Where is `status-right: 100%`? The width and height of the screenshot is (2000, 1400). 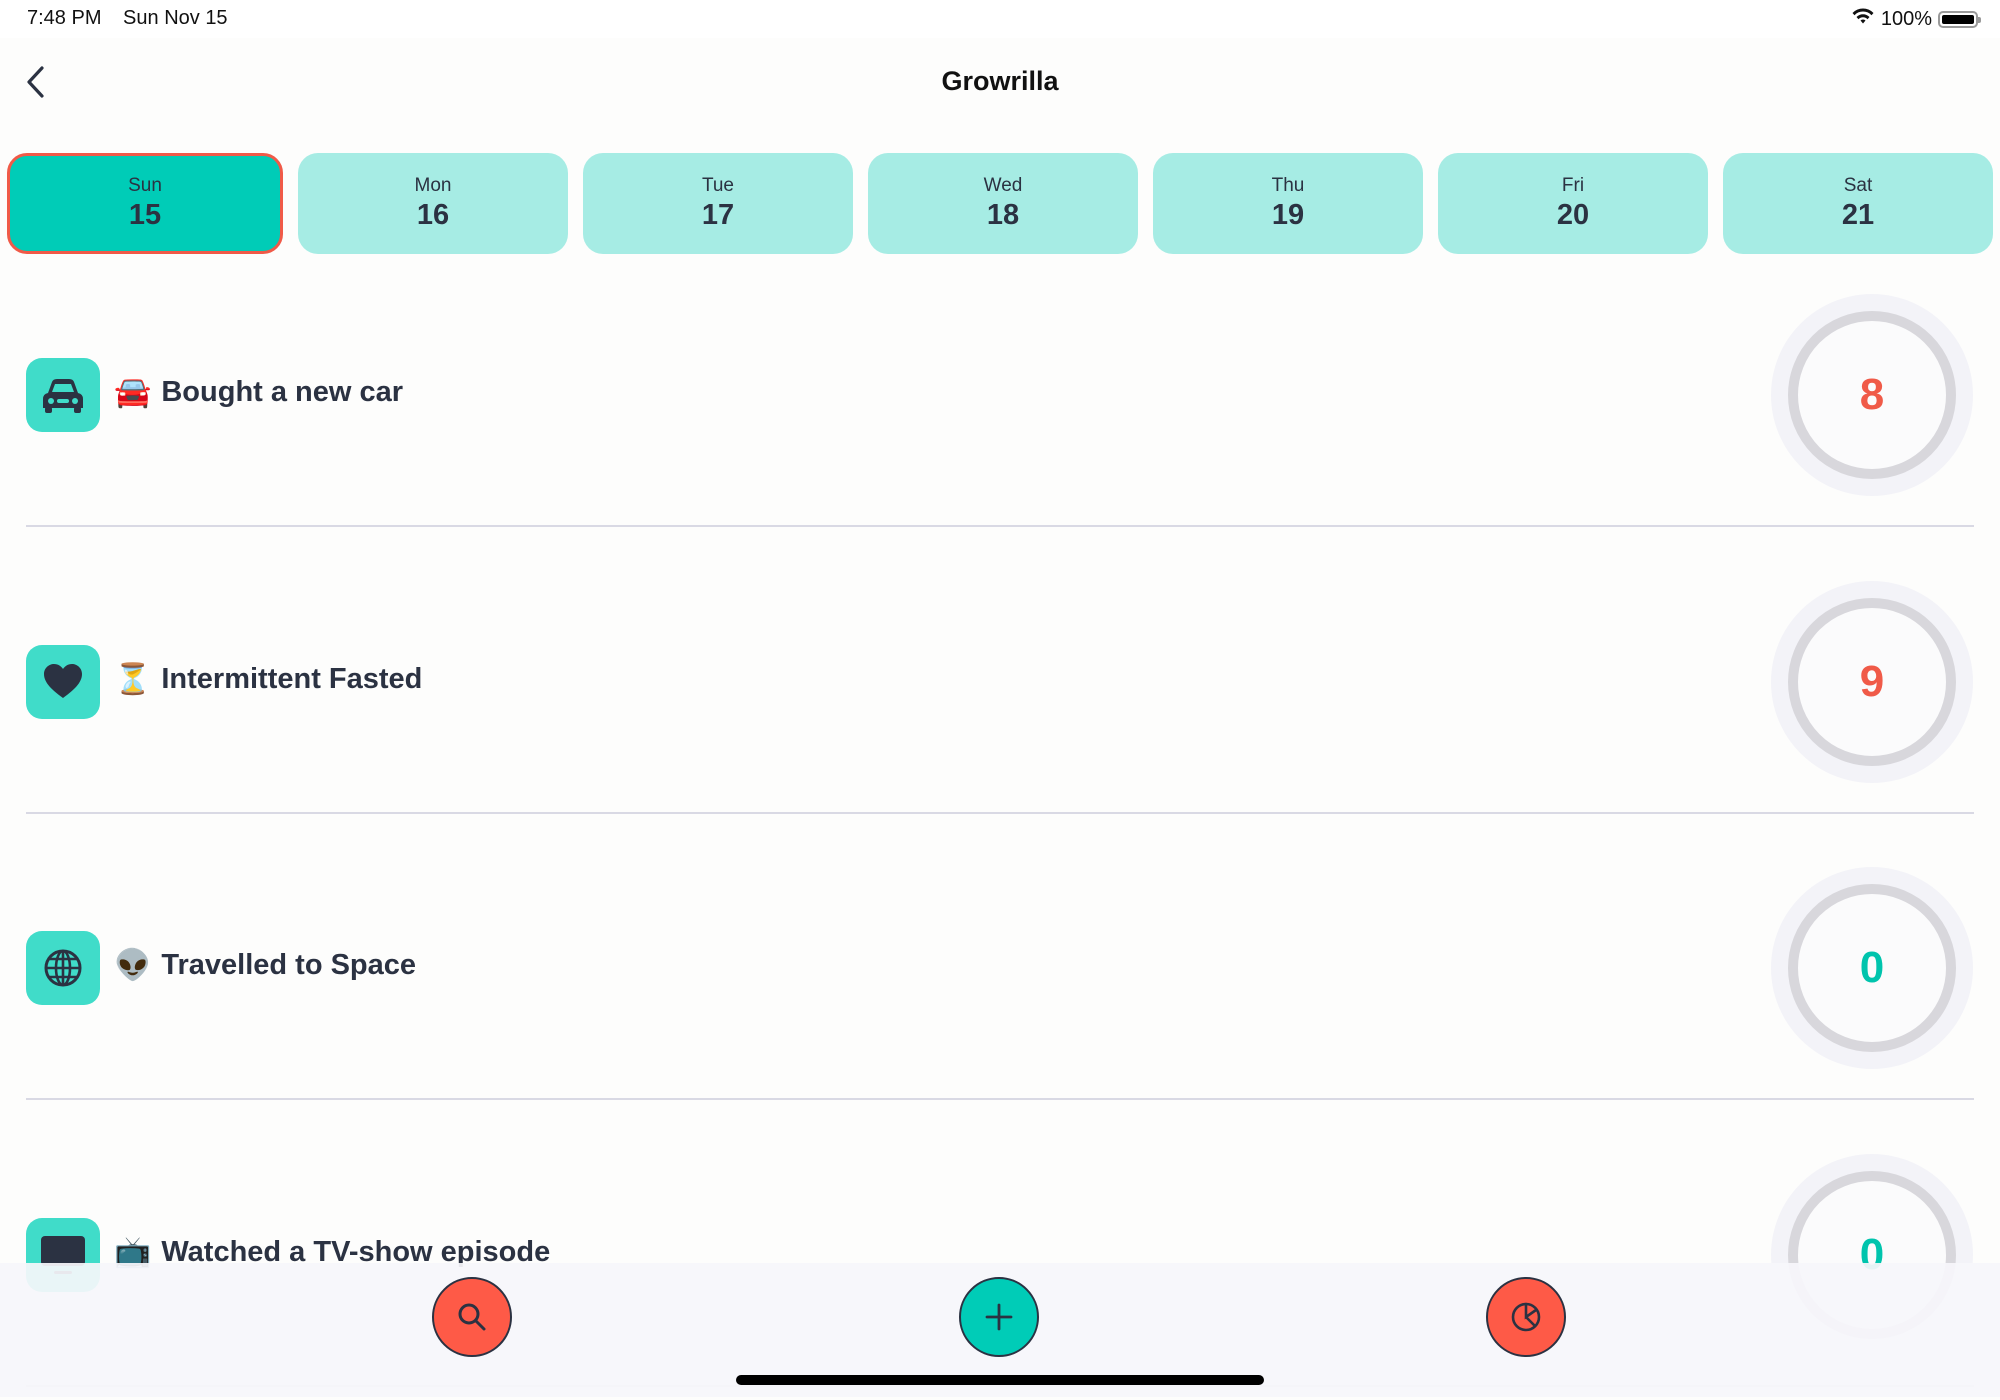
status-right: 100% is located at coordinates (1916, 19).